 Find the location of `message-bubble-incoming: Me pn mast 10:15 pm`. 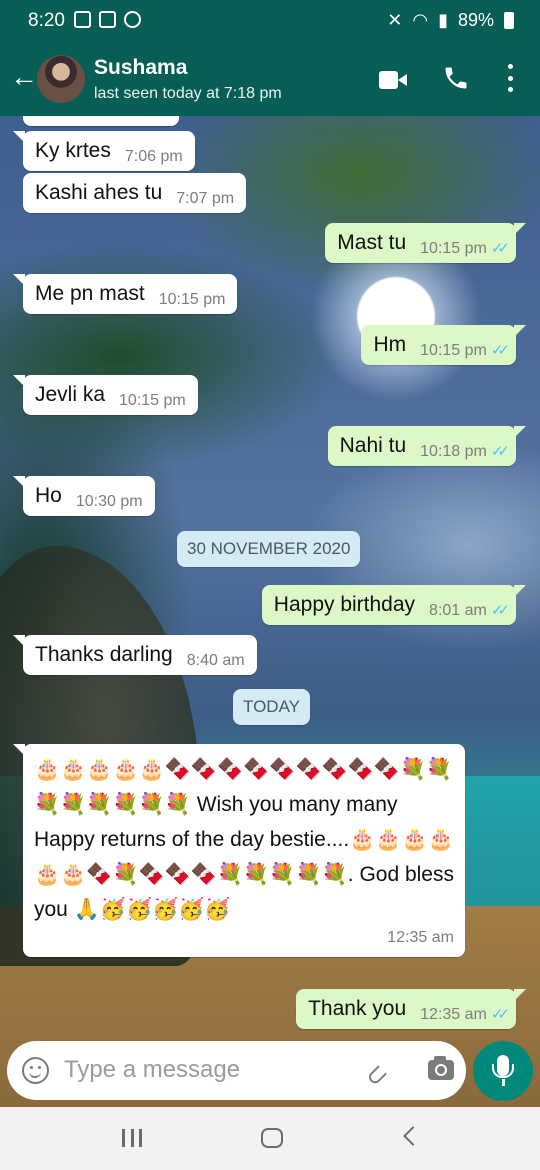

message-bubble-incoming: Me pn mast 10:15 pm is located at coordinates (125, 294).